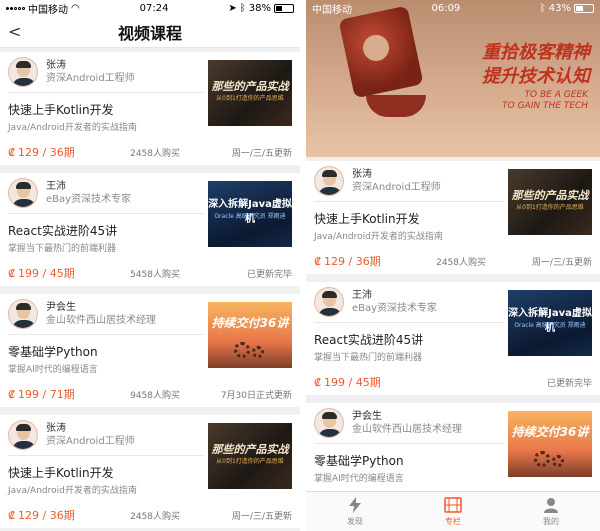 The width and height of the screenshot is (600, 531). I want to click on banner-headline-1: 重拾极客精神, so click(536, 52).